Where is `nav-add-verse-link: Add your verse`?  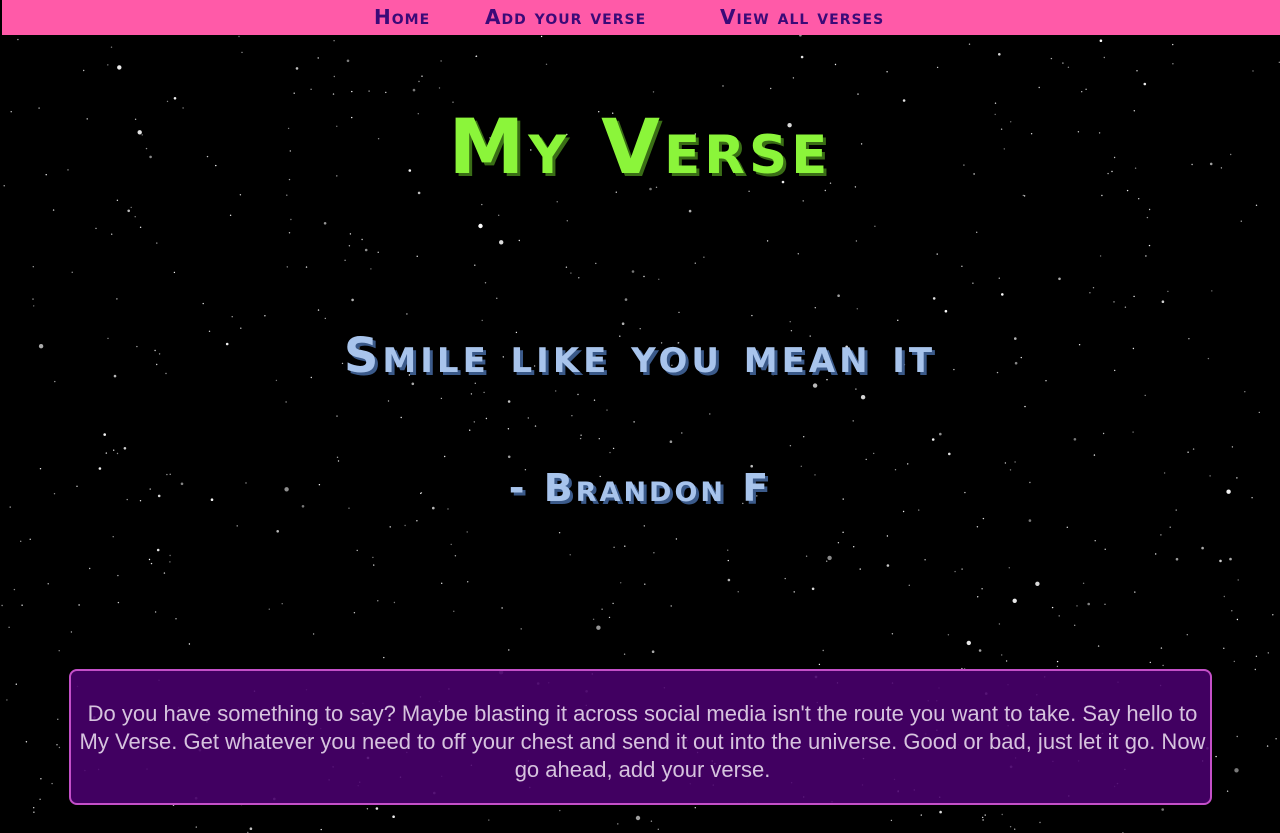 nav-add-verse-link: Add your verse is located at coordinates (565, 17).